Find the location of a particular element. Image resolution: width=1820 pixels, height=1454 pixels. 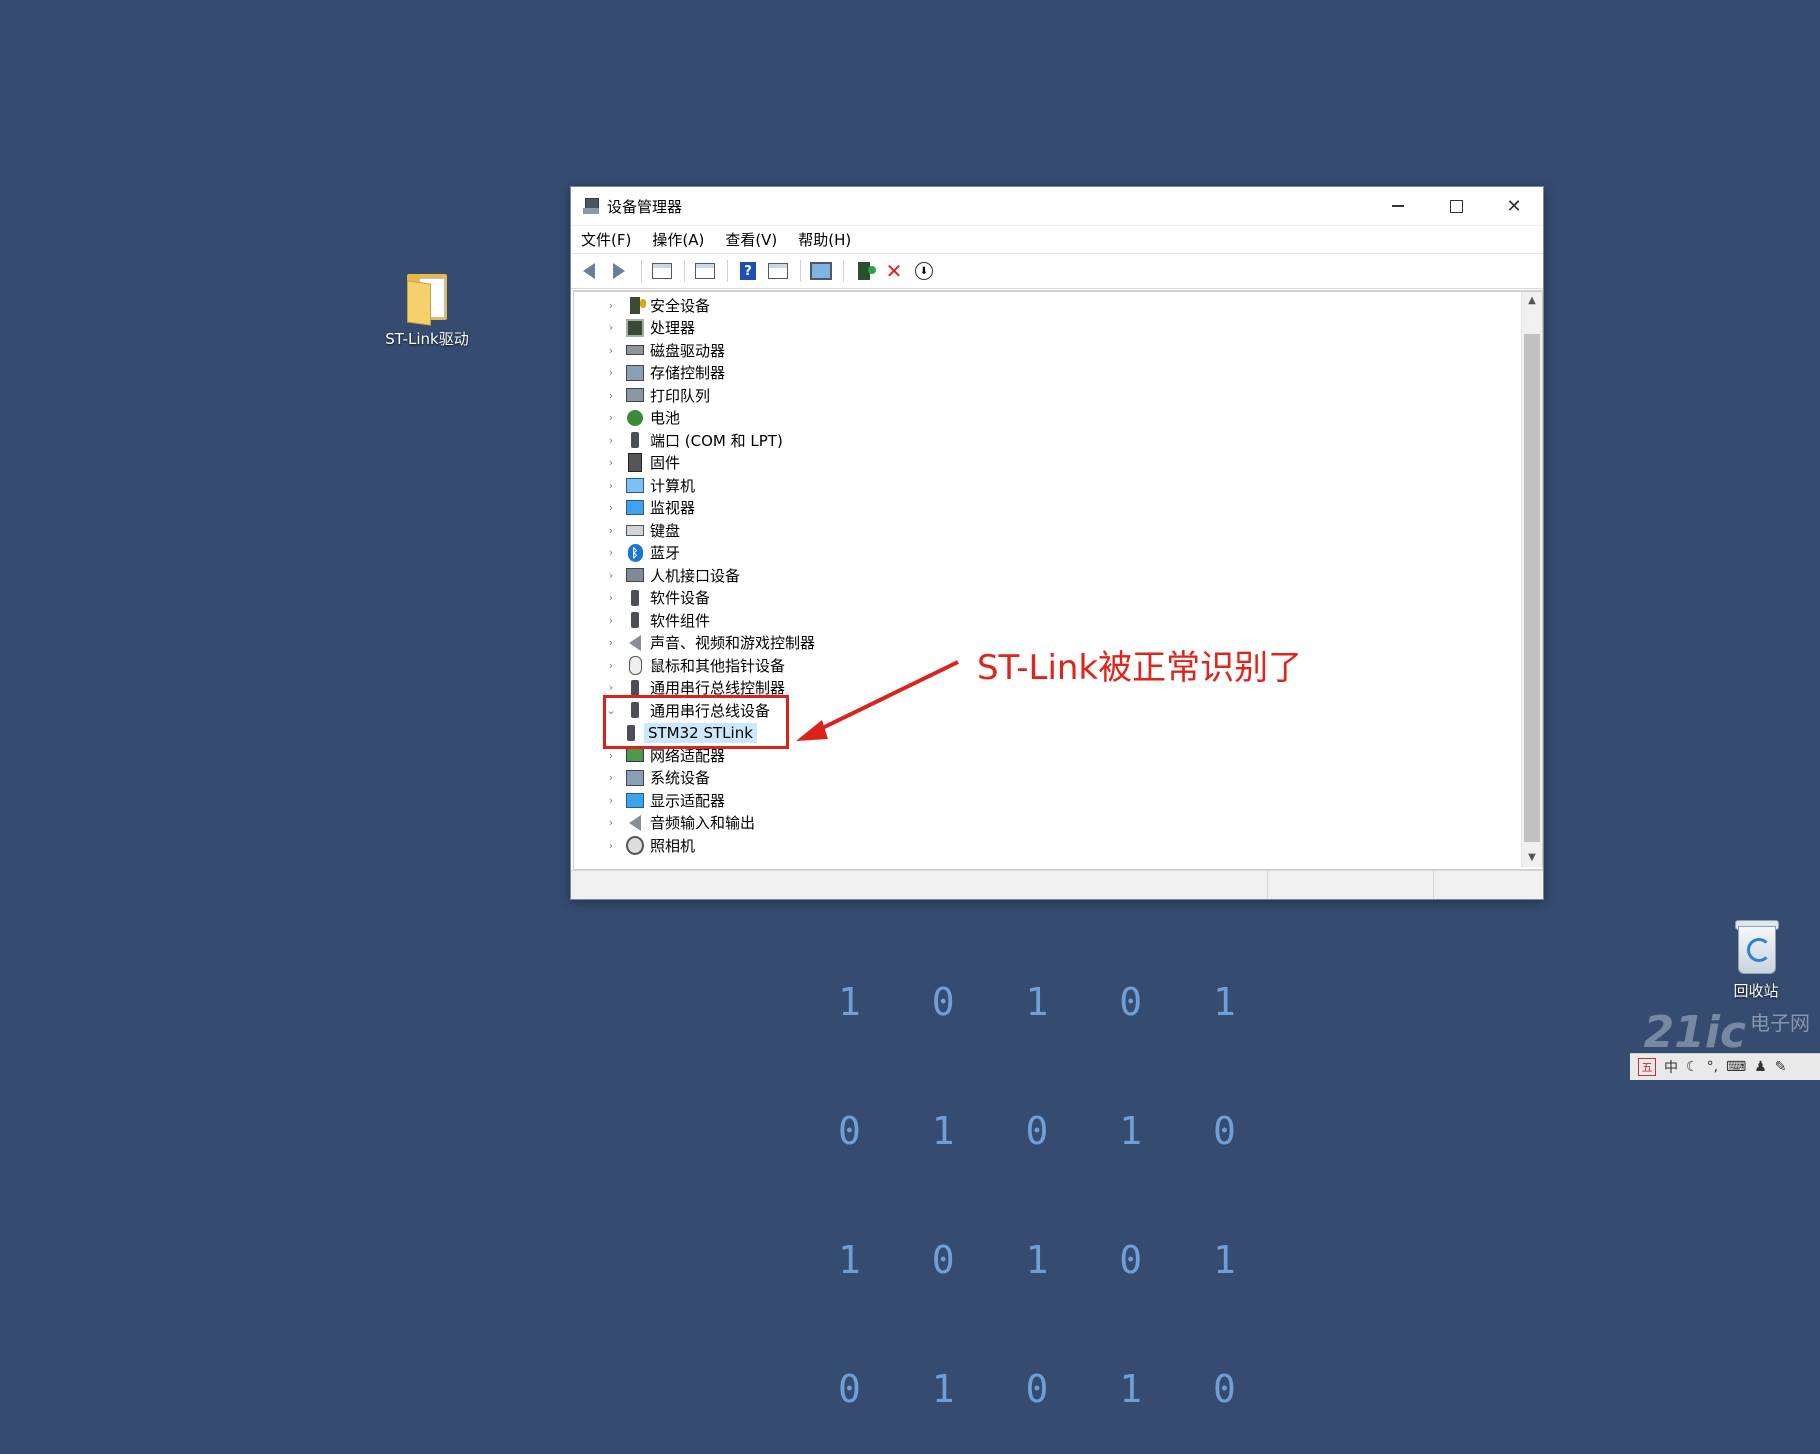

tree-item: › 音频输入和输出 is located at coordinates (1048, 823).